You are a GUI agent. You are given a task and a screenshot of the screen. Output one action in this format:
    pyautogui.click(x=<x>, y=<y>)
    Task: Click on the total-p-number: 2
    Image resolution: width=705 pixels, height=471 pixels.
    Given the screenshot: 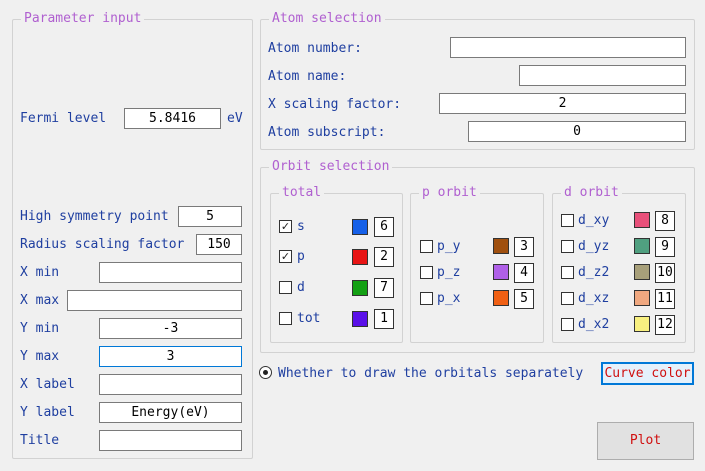 What is the action you would take?
    pyautogui.click(x=384, y=257)
    